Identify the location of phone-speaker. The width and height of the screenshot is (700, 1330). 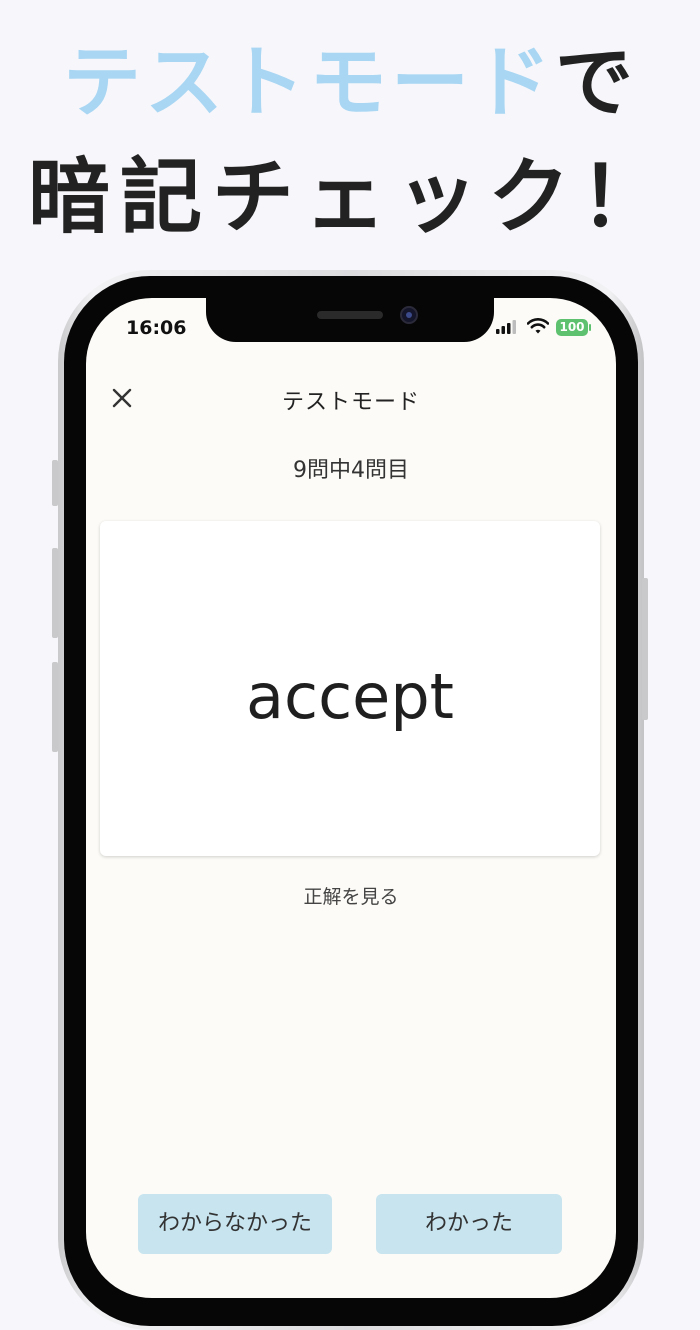
(350, 315).